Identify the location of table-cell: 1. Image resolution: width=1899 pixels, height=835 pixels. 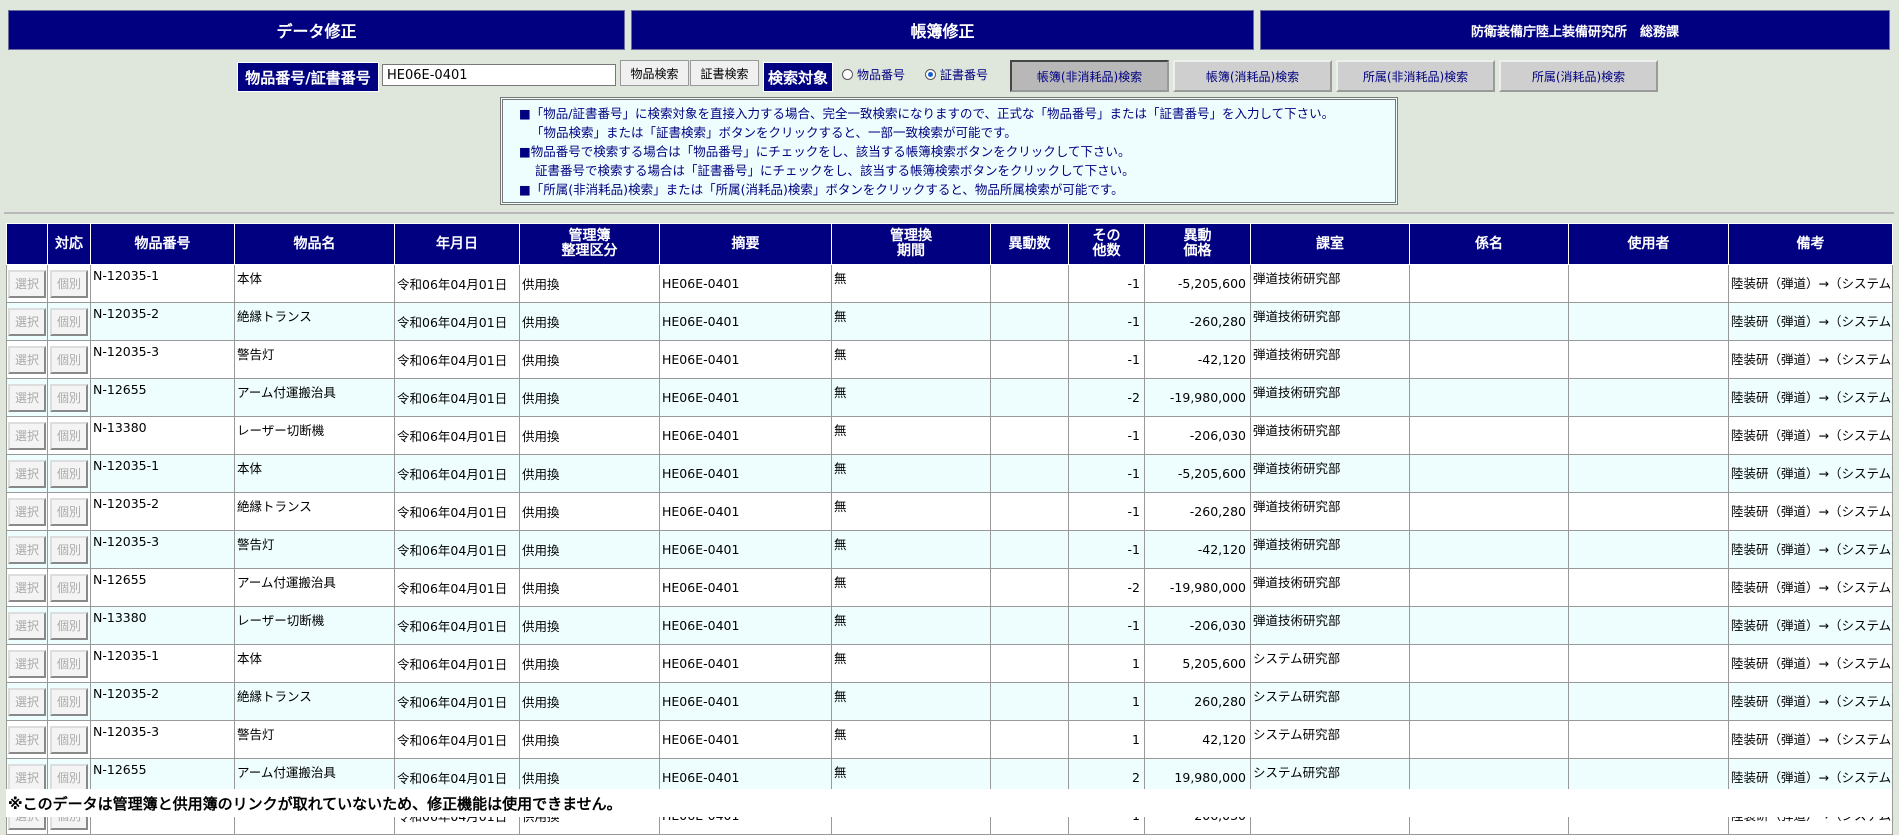
(1106, 739).